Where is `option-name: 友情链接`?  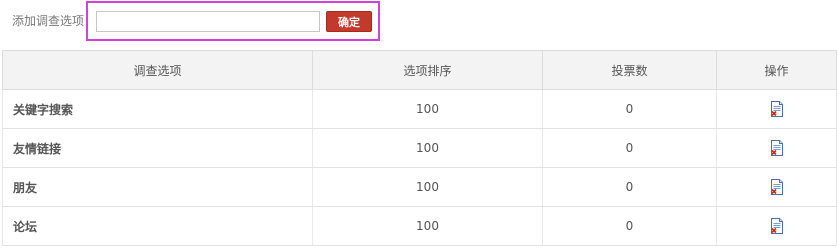
option-name: 友情链接 is located at coordinates (157, 148).